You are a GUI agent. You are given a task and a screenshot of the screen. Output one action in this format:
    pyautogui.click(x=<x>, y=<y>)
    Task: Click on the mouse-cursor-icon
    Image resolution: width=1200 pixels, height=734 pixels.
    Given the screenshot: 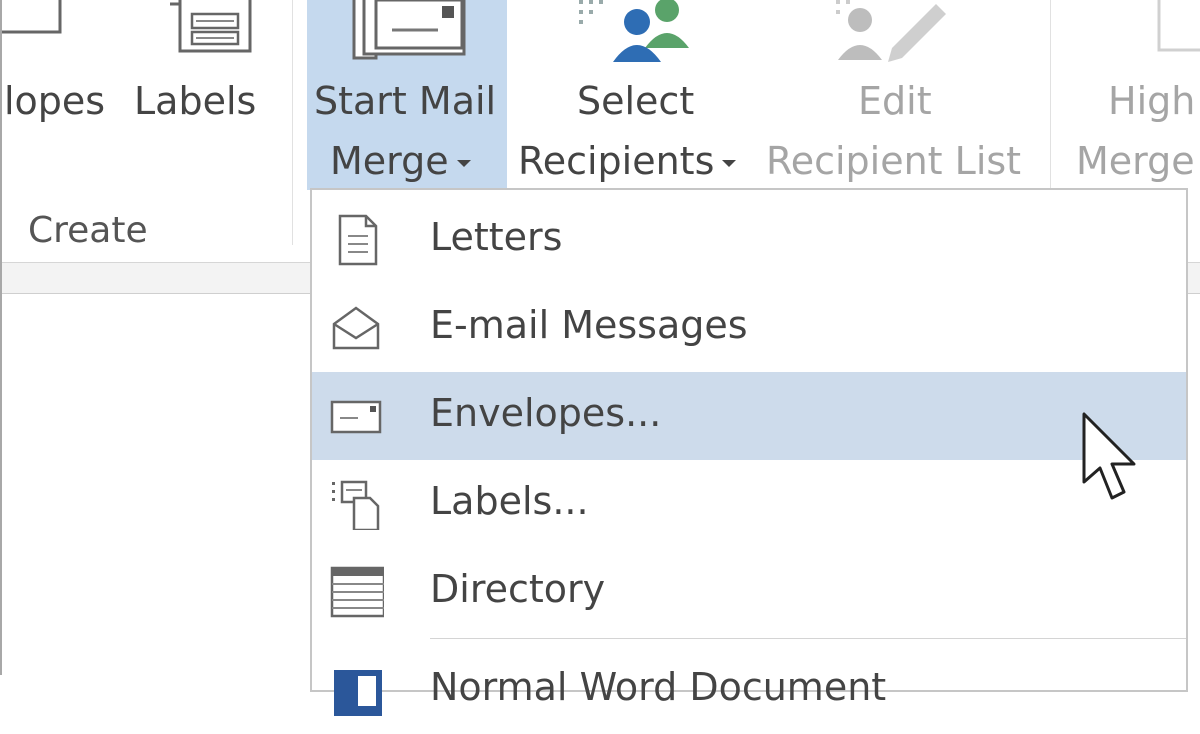 What is the action you would take?
    pyautogui.click(x=1109, y=456)
    